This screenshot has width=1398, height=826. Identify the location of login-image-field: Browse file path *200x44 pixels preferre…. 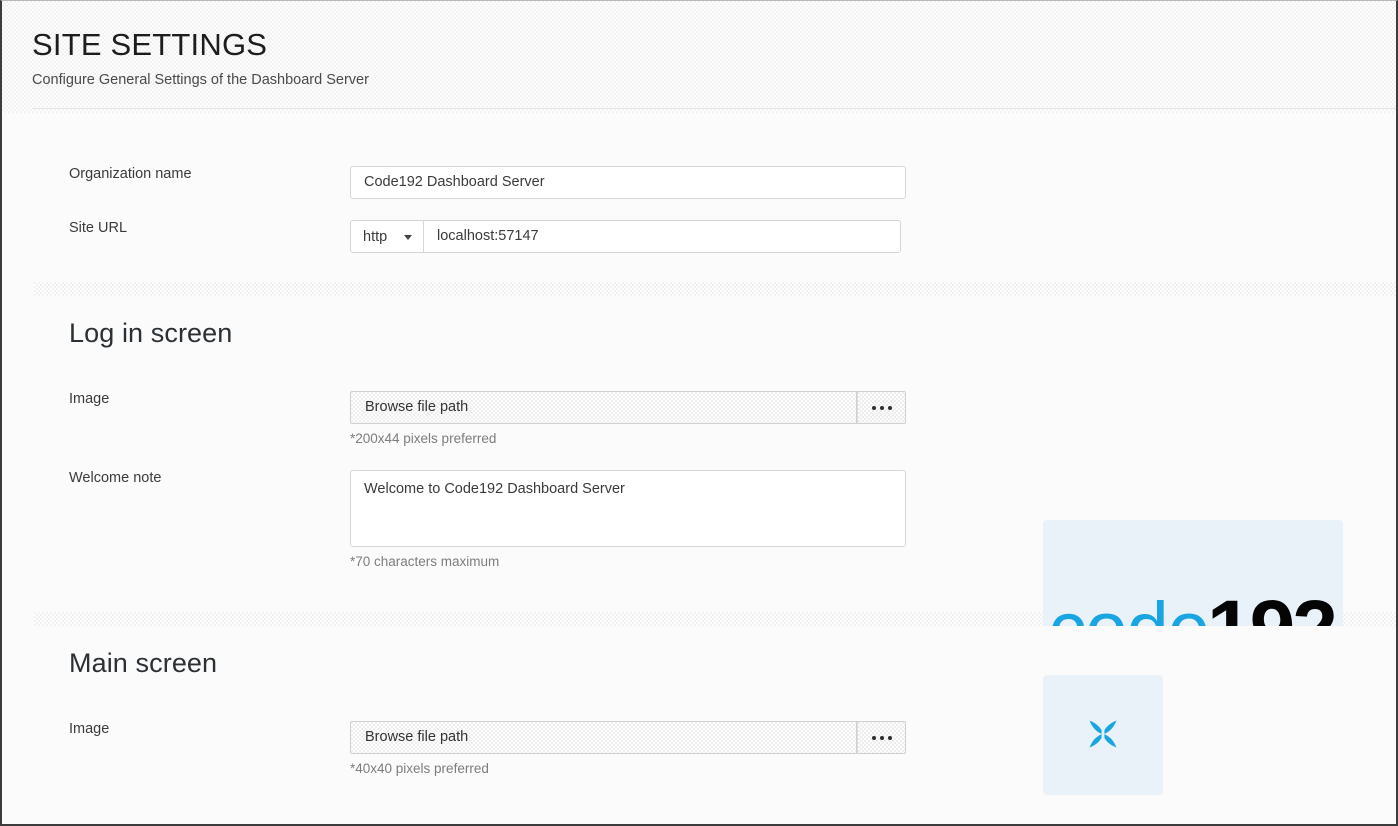
(628, 418).